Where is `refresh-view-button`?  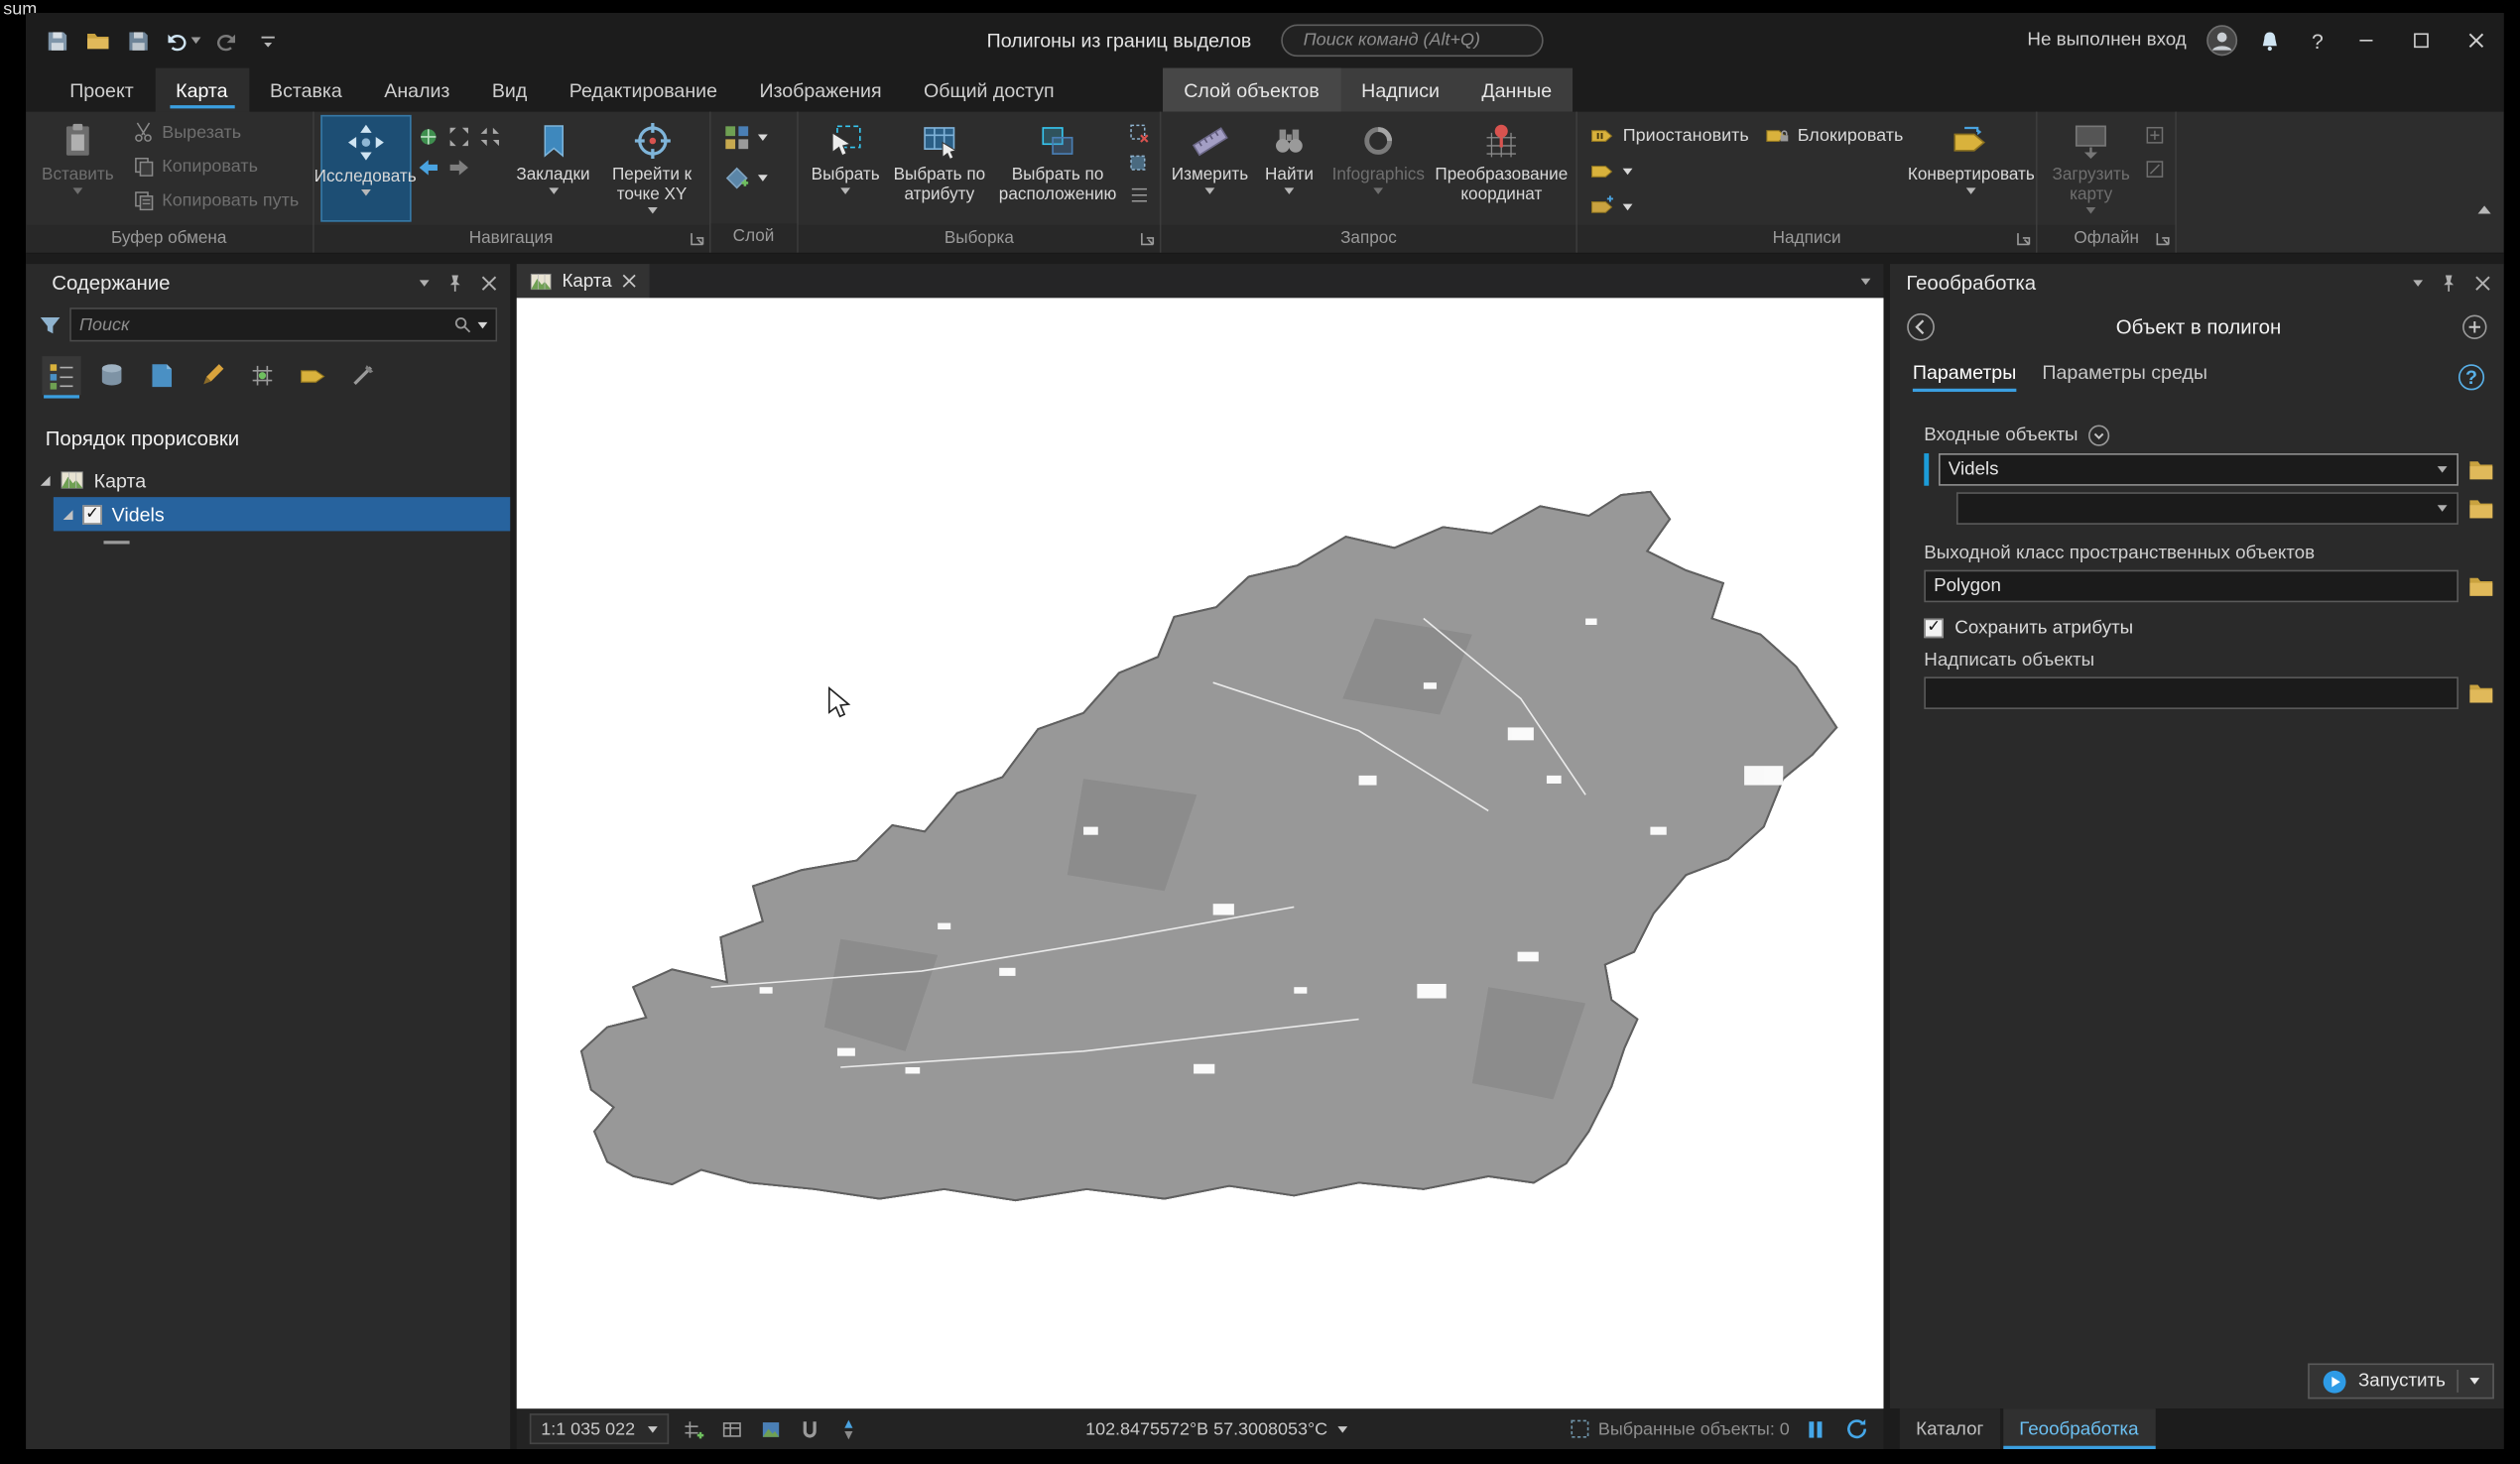 refresh-view-button is located at coordinates (1855, 1428).